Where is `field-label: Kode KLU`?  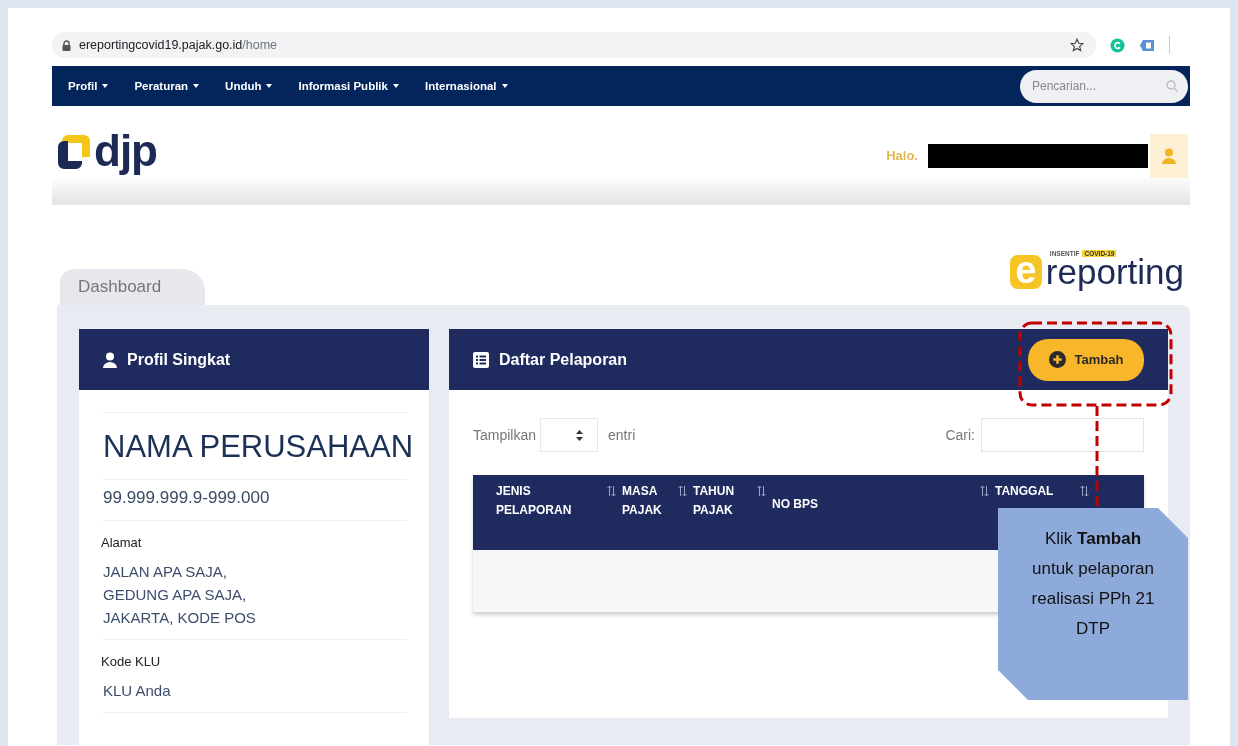
field-label: Kode KLU is located at coordinates (131, 661).